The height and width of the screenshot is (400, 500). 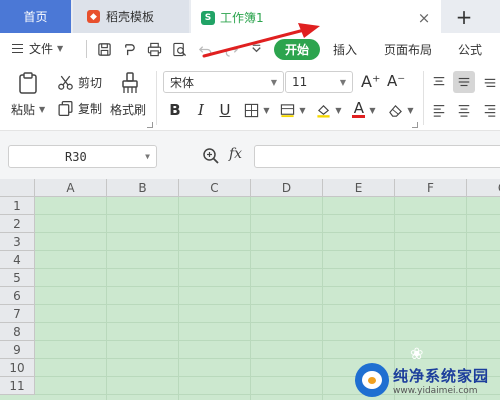 I want to click on font-group-launcher, so click(x=415, y=125).